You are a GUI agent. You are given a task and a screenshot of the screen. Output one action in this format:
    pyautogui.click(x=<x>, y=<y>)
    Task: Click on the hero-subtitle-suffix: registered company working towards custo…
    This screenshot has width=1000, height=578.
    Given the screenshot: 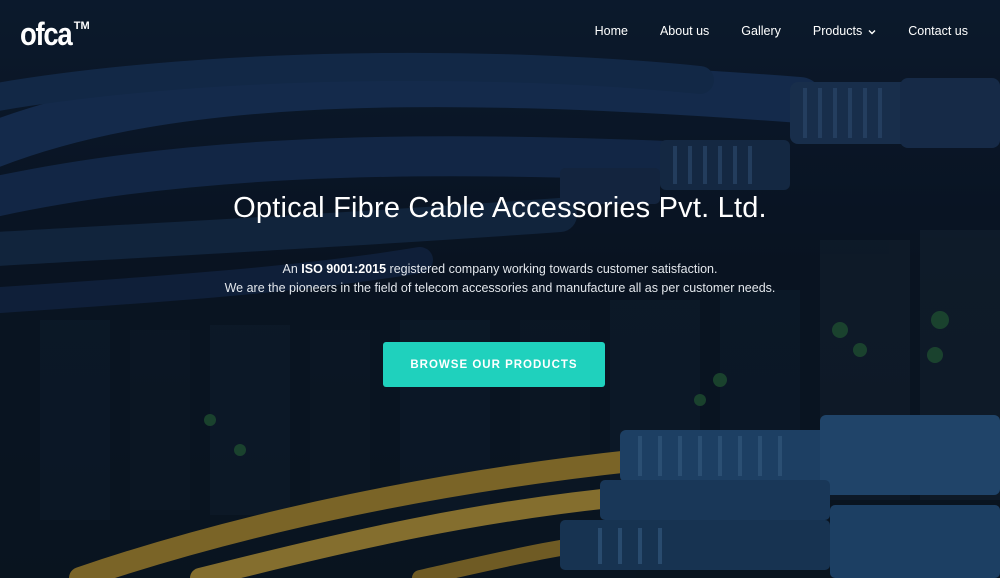 What is the action you would take?
    pyautogui.click(x=552, y=269)
    